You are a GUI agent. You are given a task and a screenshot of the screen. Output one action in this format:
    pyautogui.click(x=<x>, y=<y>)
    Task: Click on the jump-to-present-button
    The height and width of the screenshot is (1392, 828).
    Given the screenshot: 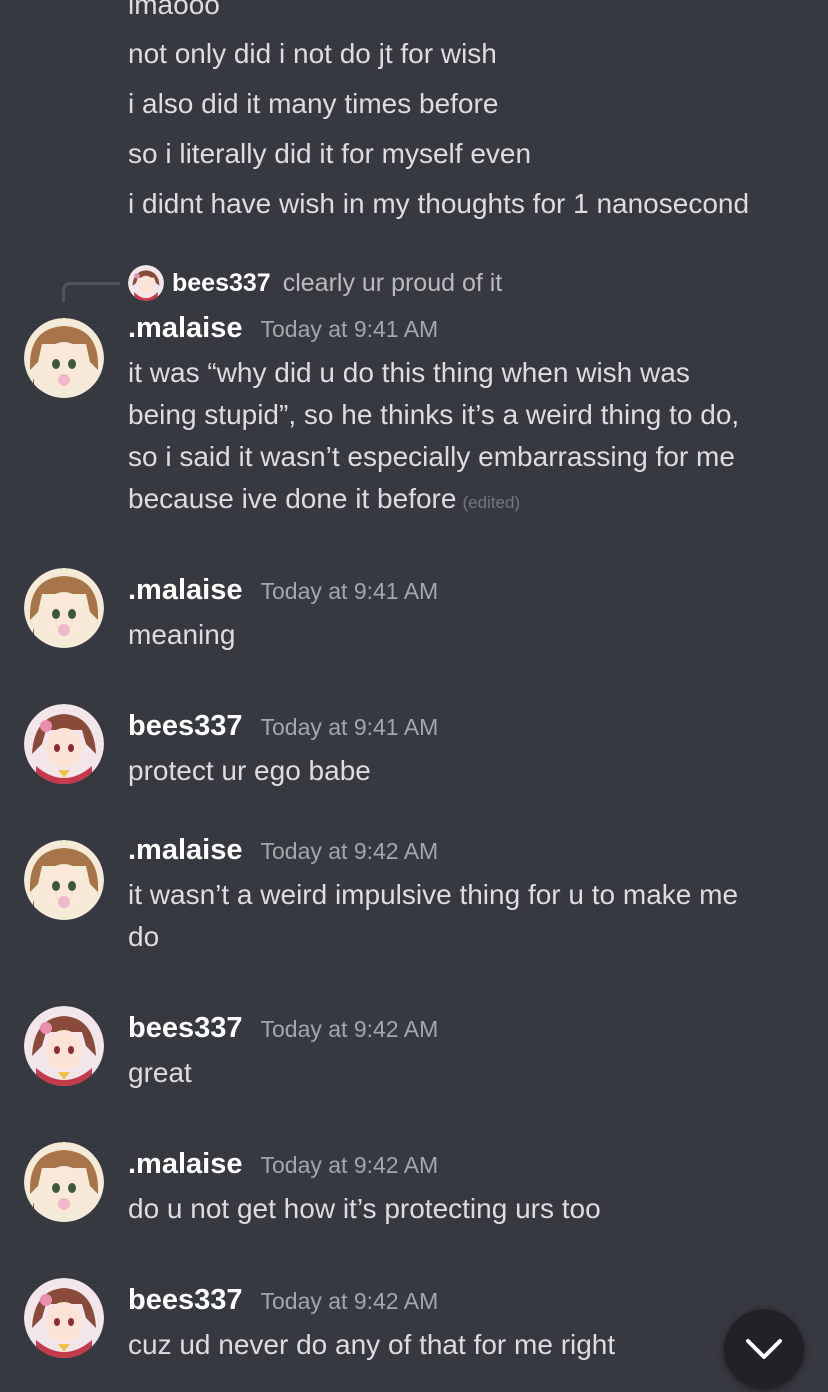 What is the action you would take?
    pyautogui.click(x=764, y=1349)
    